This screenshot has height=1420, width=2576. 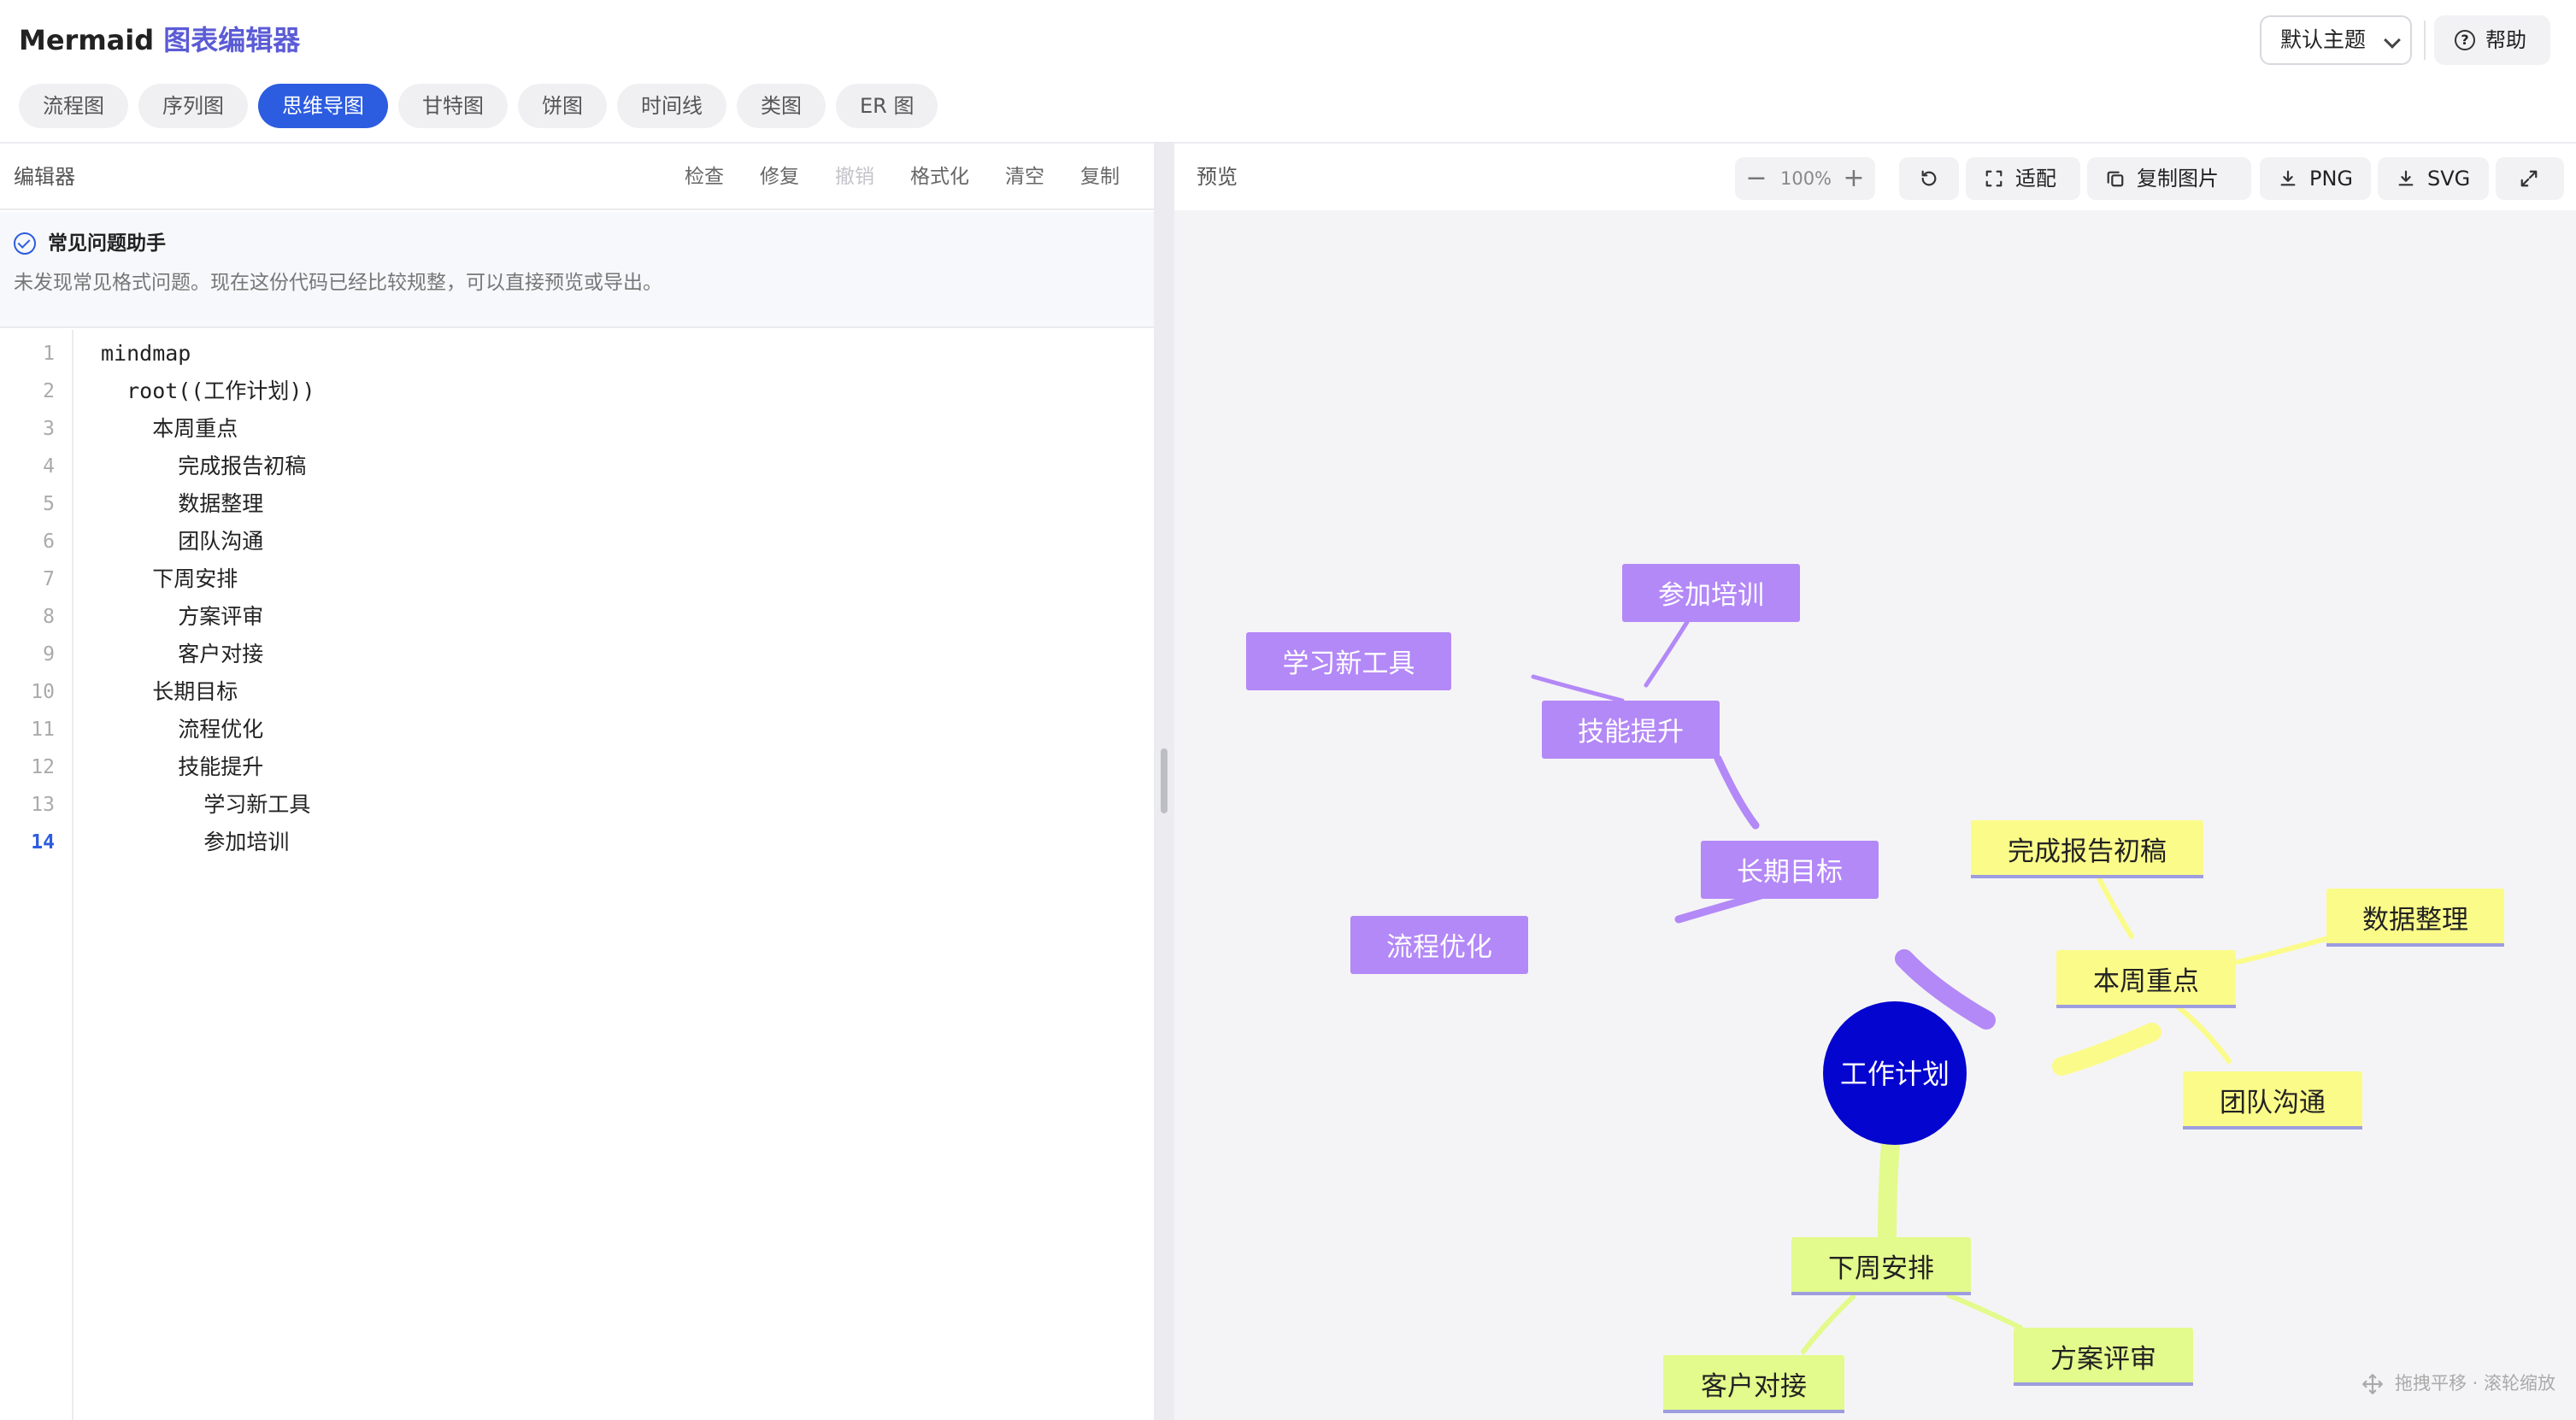 What do you see at coordinates (193, 106) in the screenshot?
I see `tab-sequence: 序列图` at bounding box center [193, 106].